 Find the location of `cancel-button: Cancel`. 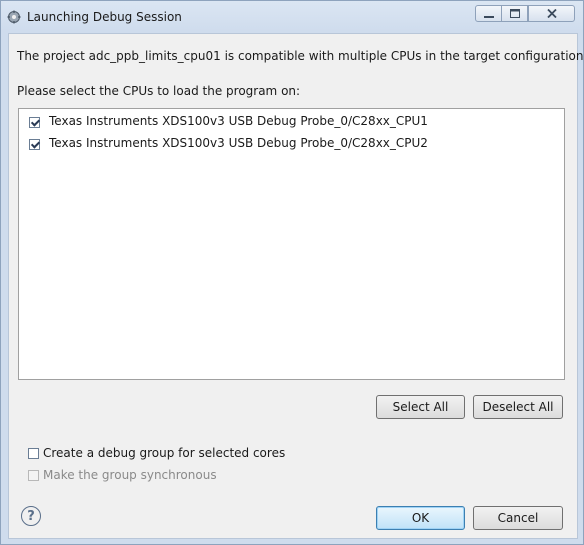

cancel-button: Cancel is located at coordinates (518, 518).